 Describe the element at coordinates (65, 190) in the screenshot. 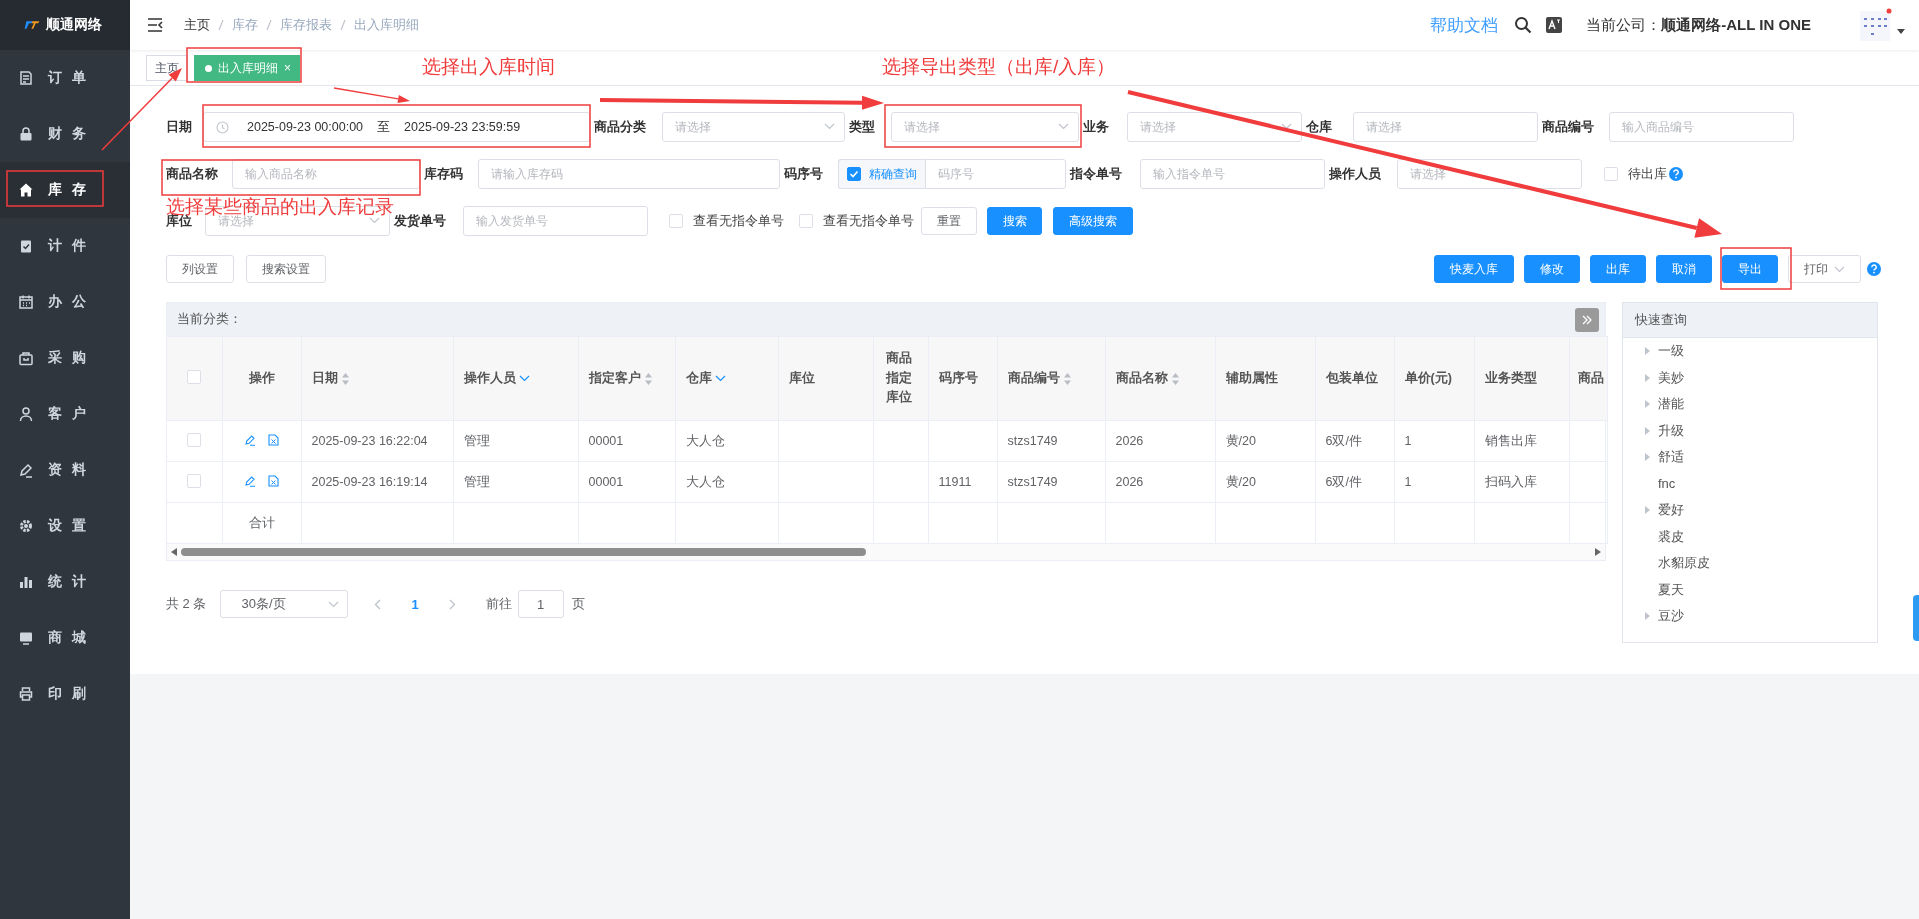

I see `sidebar-item: 库存` at that location.